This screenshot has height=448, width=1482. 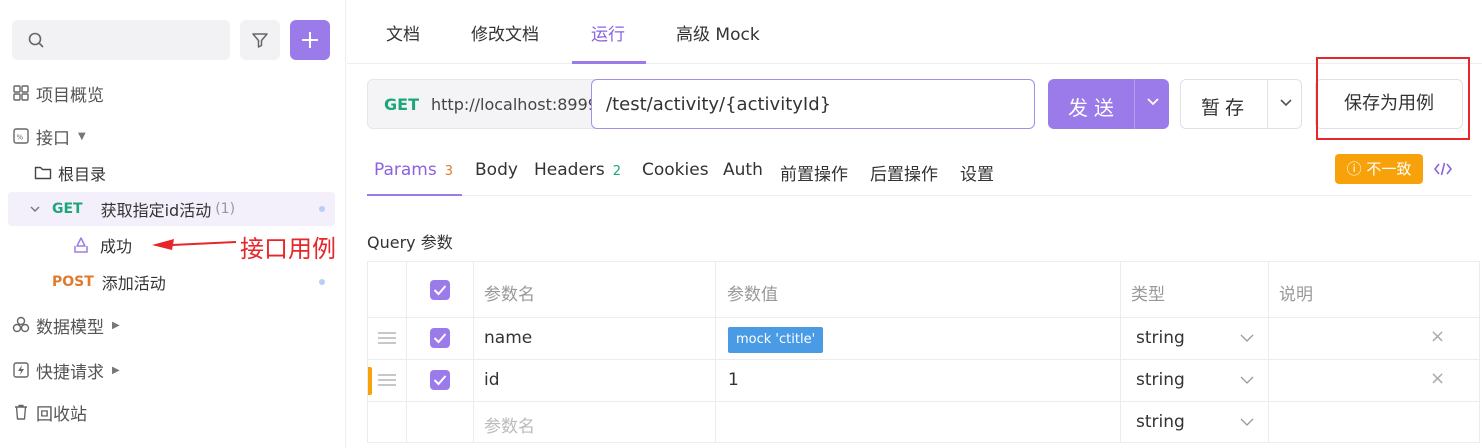 What do you see at coordinates (1356, 169) in the screenshot?
I see `warning-circle-icon: ⓘ` at bounding box center [1356, 169].